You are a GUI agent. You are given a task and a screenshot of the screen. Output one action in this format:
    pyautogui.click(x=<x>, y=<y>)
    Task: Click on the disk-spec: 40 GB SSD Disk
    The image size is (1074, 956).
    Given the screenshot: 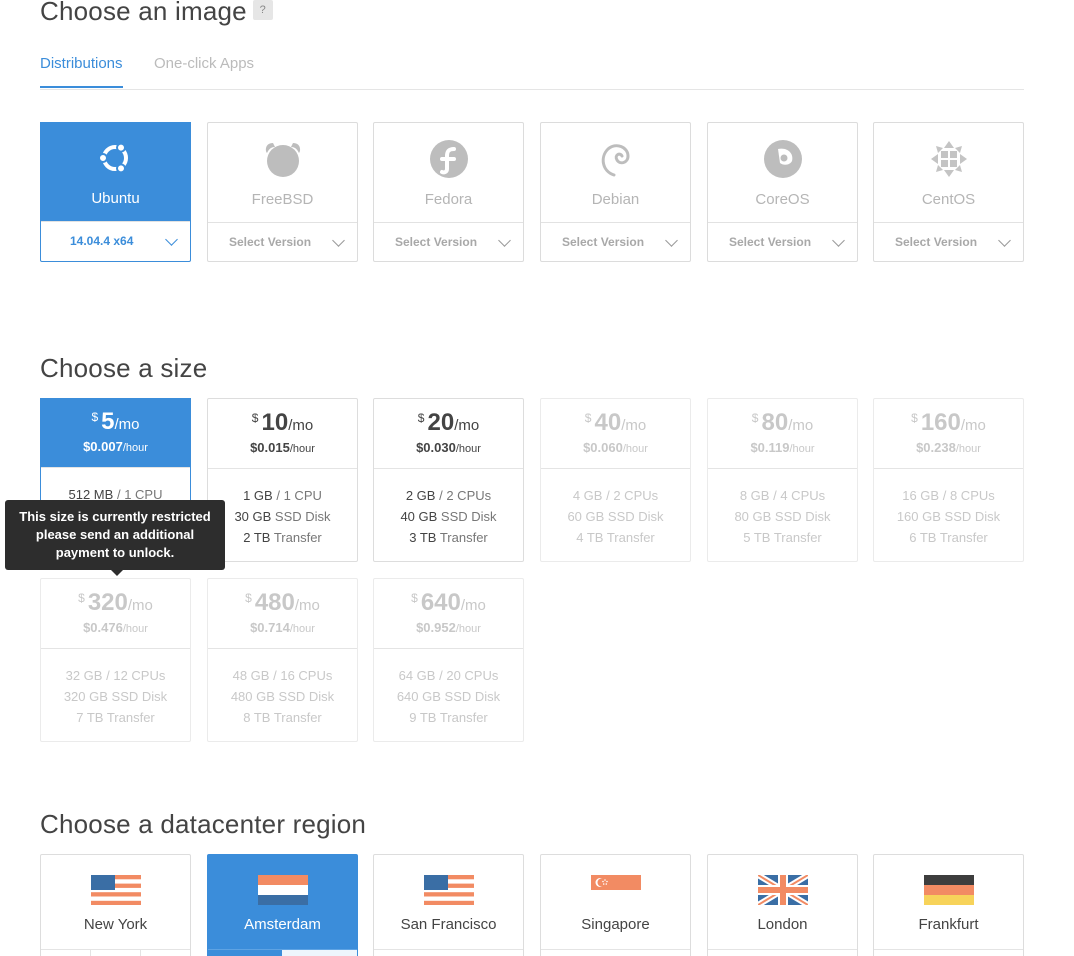 What is the action you would take?
    pyautogui.click(x=448, y=516)
    